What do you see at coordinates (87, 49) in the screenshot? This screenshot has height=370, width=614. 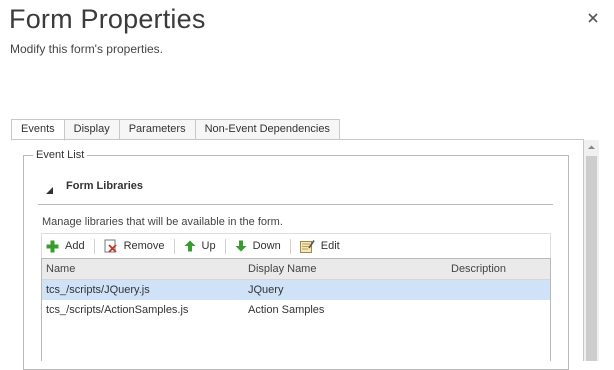 I see `page-subtitle: Modify this form's properties.` at bounding box center [87, 49].